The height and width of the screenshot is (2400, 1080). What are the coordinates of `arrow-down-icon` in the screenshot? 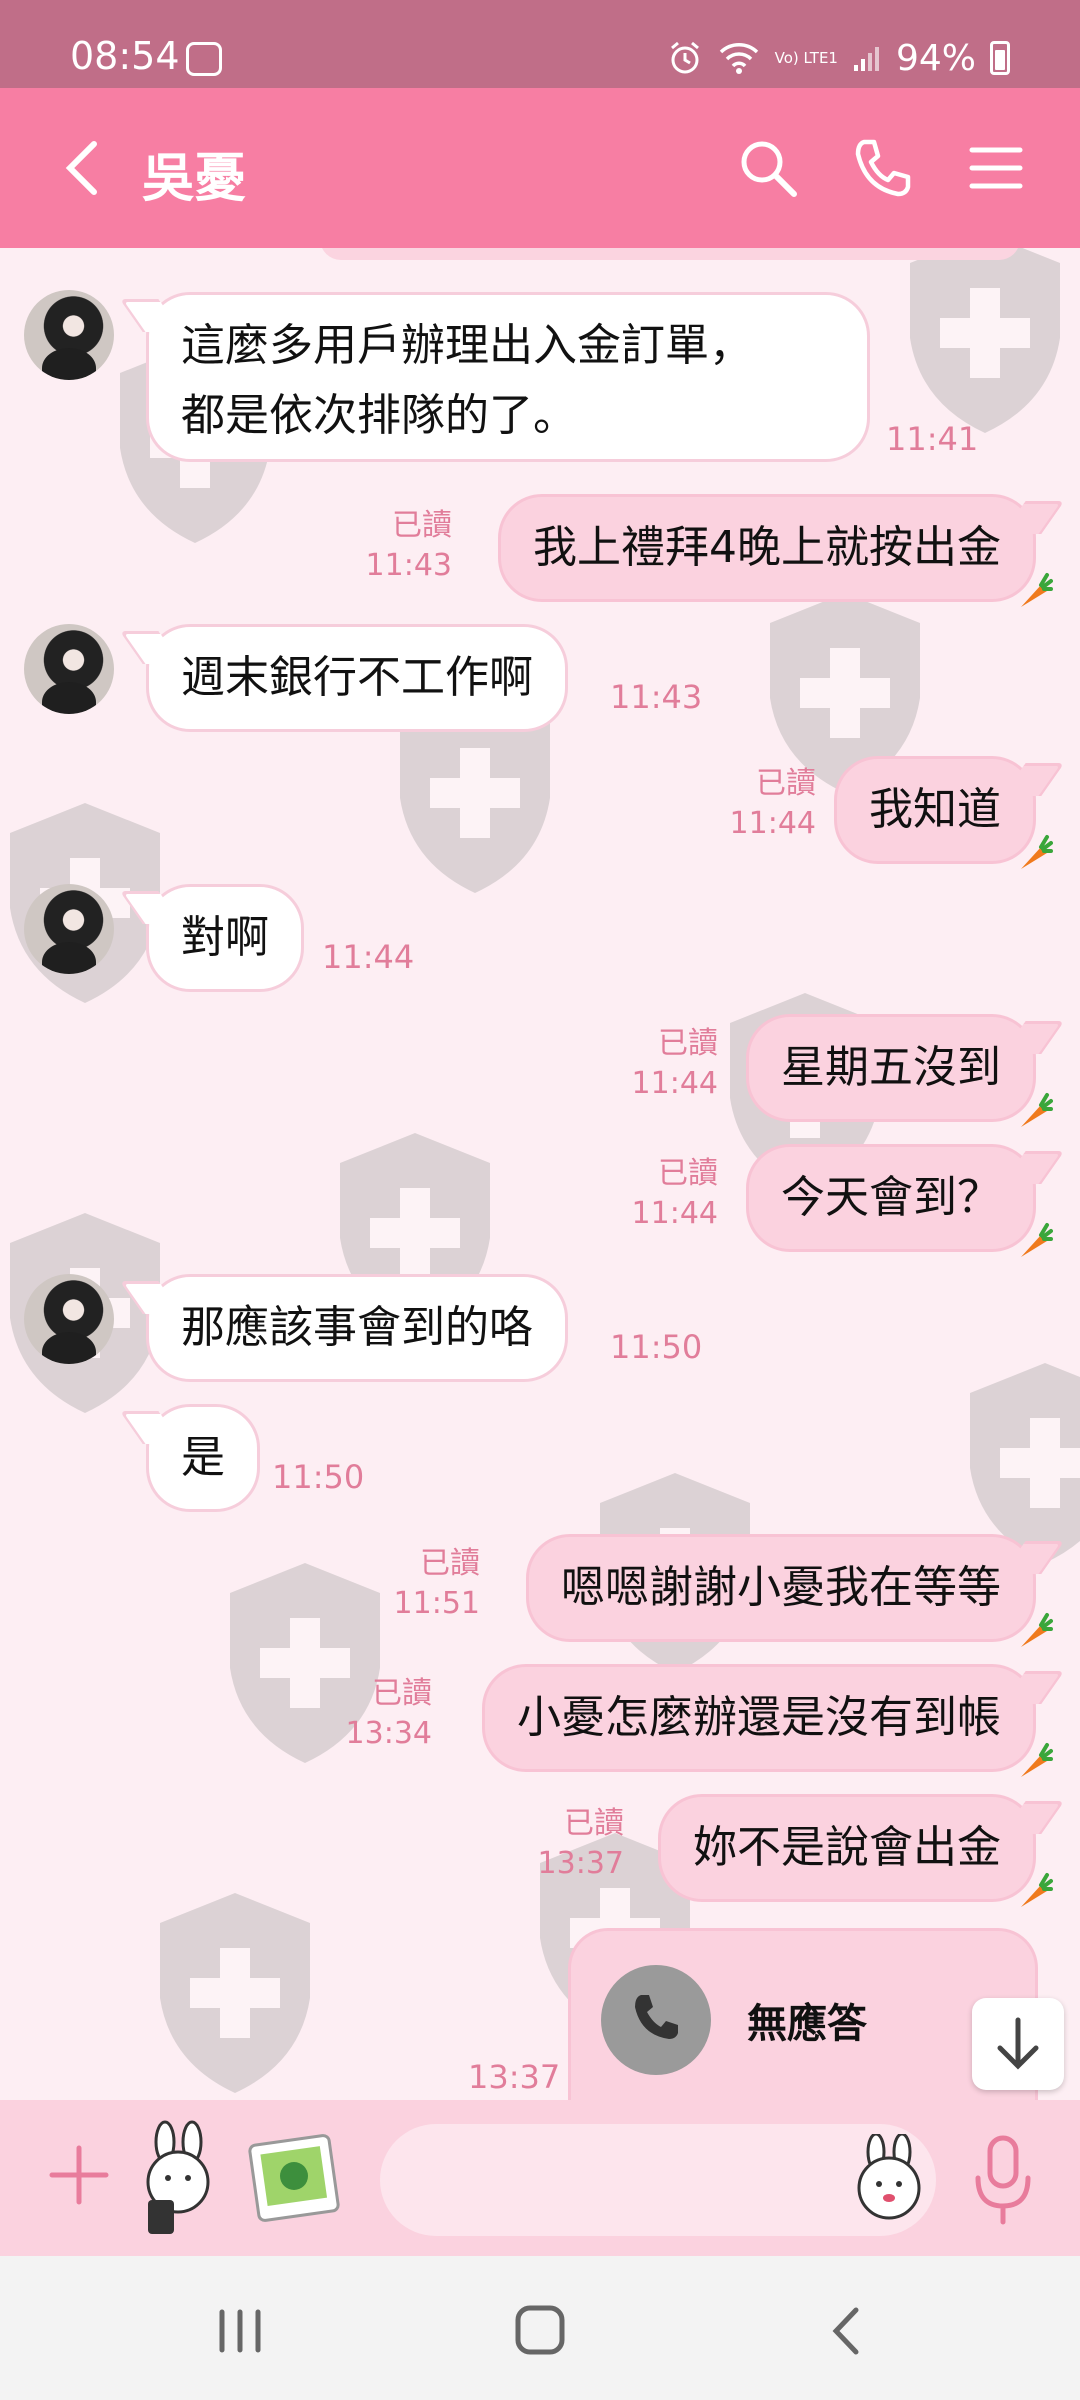 It's located at (1018, 2043).